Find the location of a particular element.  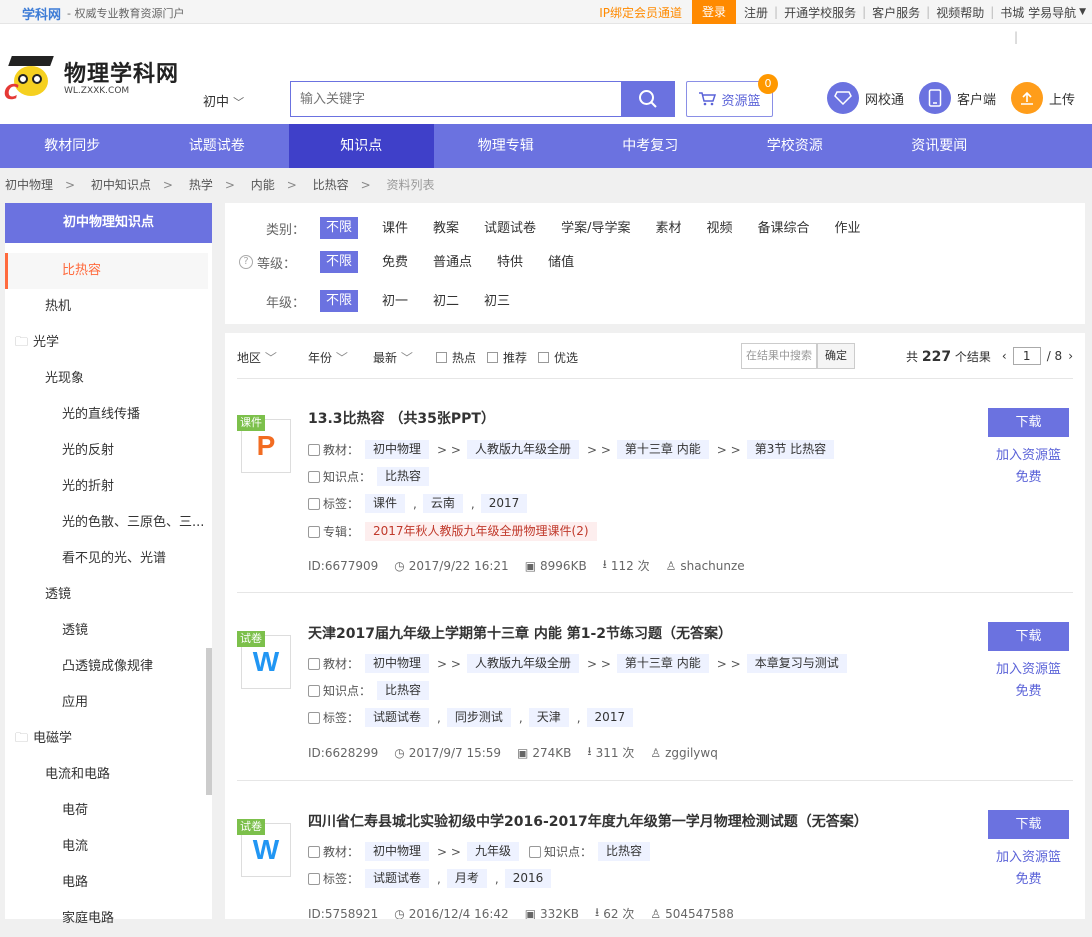

grade-option: 储值 is located at coordinates (561, 262).